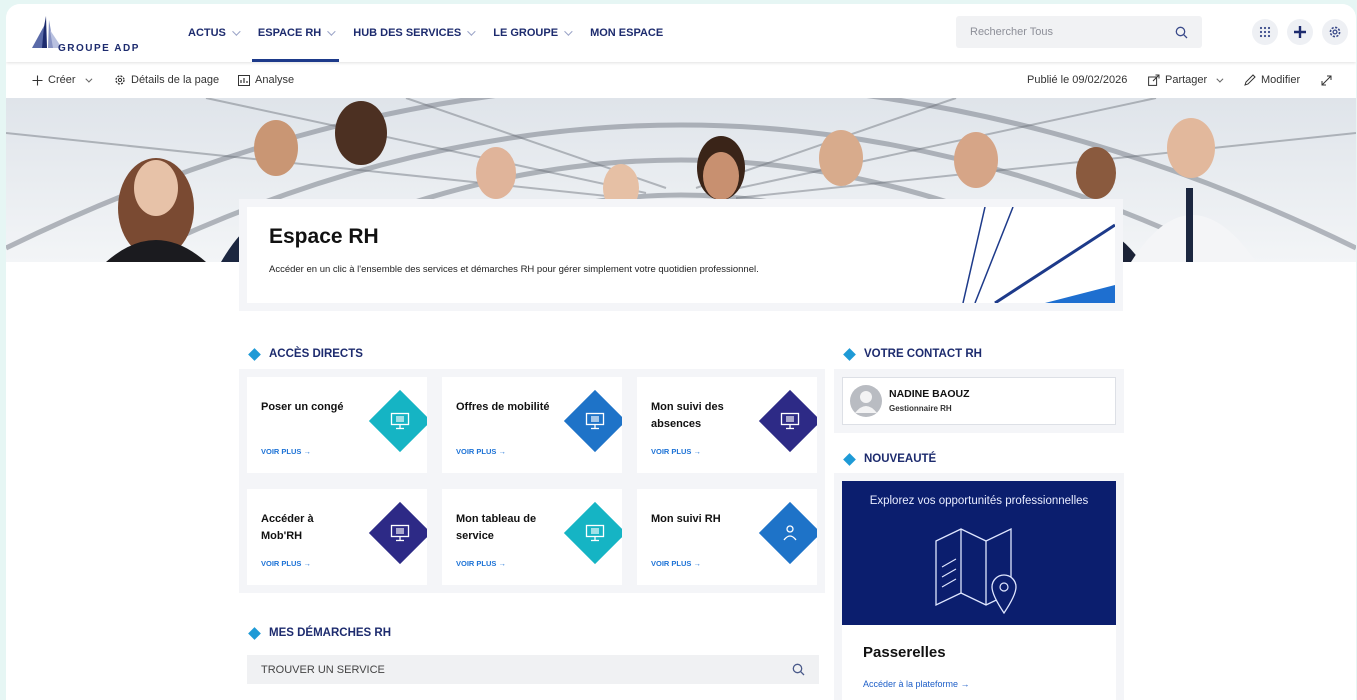 The width and height of the screenshot is (1357, 700). What do you see at coordinates (244, 80) in the screenshot?
I see `analytics-icon` at bounding box center [244, 80].